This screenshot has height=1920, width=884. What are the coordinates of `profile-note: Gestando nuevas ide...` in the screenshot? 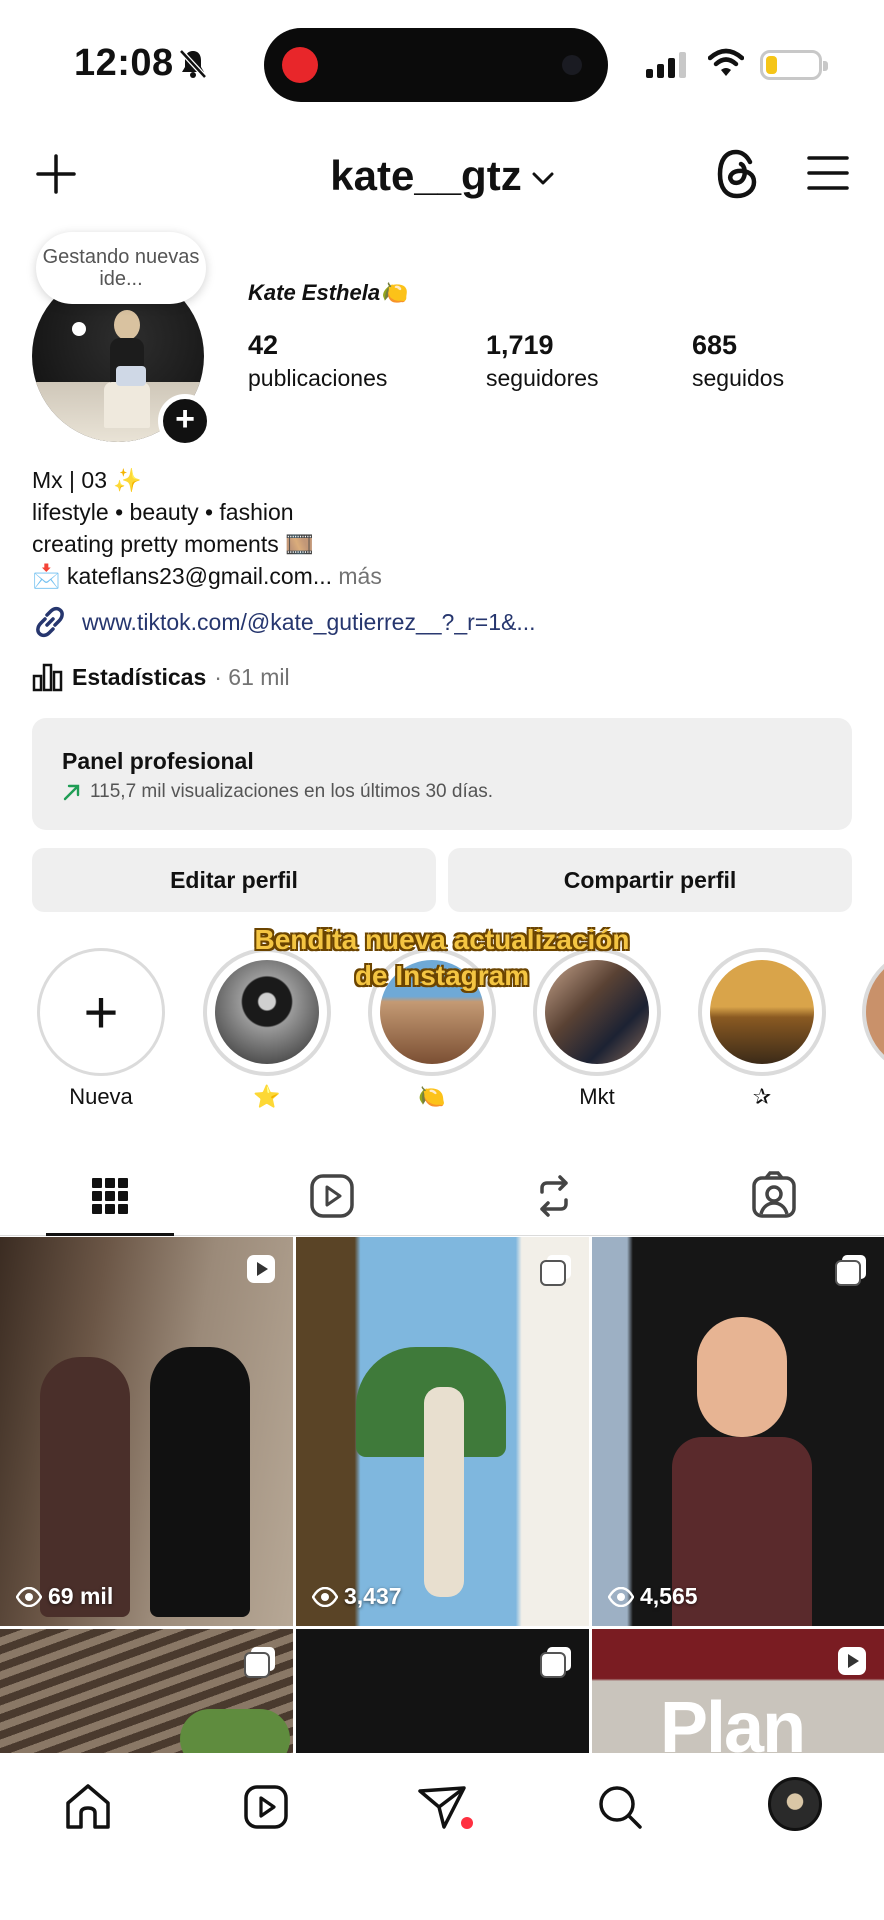 It's located at (121, 268).